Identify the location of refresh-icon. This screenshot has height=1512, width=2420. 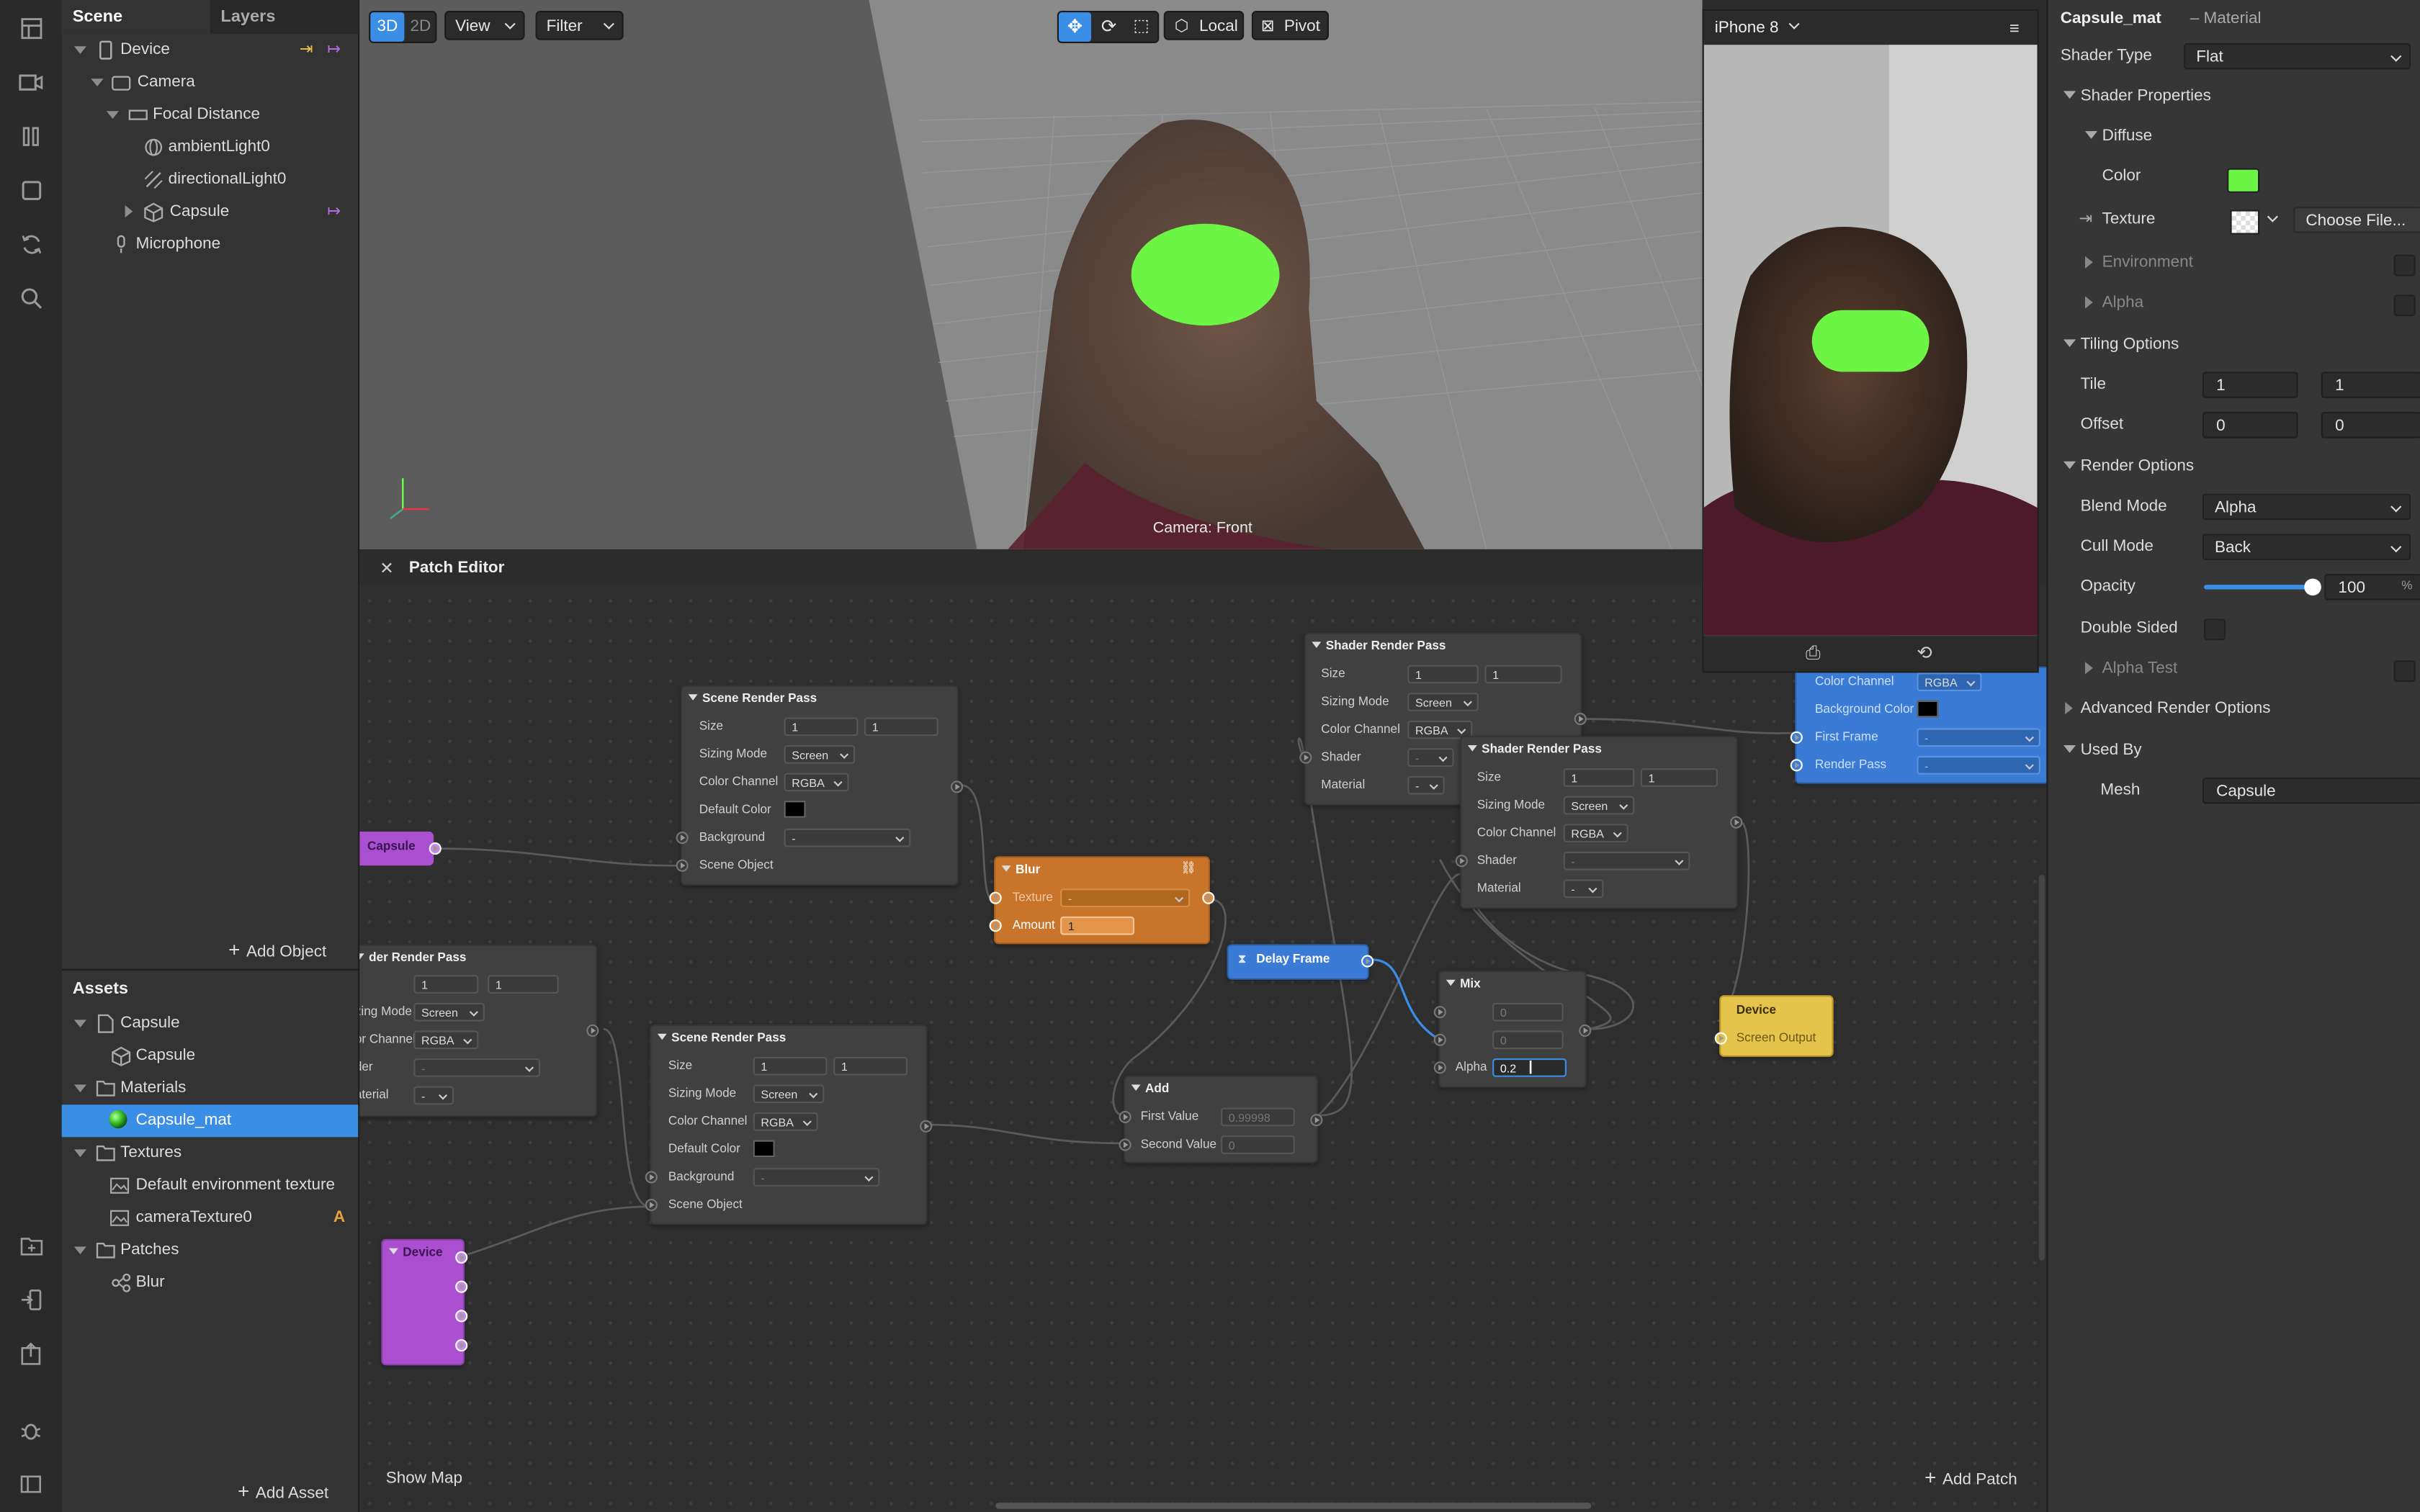
(30, 243).